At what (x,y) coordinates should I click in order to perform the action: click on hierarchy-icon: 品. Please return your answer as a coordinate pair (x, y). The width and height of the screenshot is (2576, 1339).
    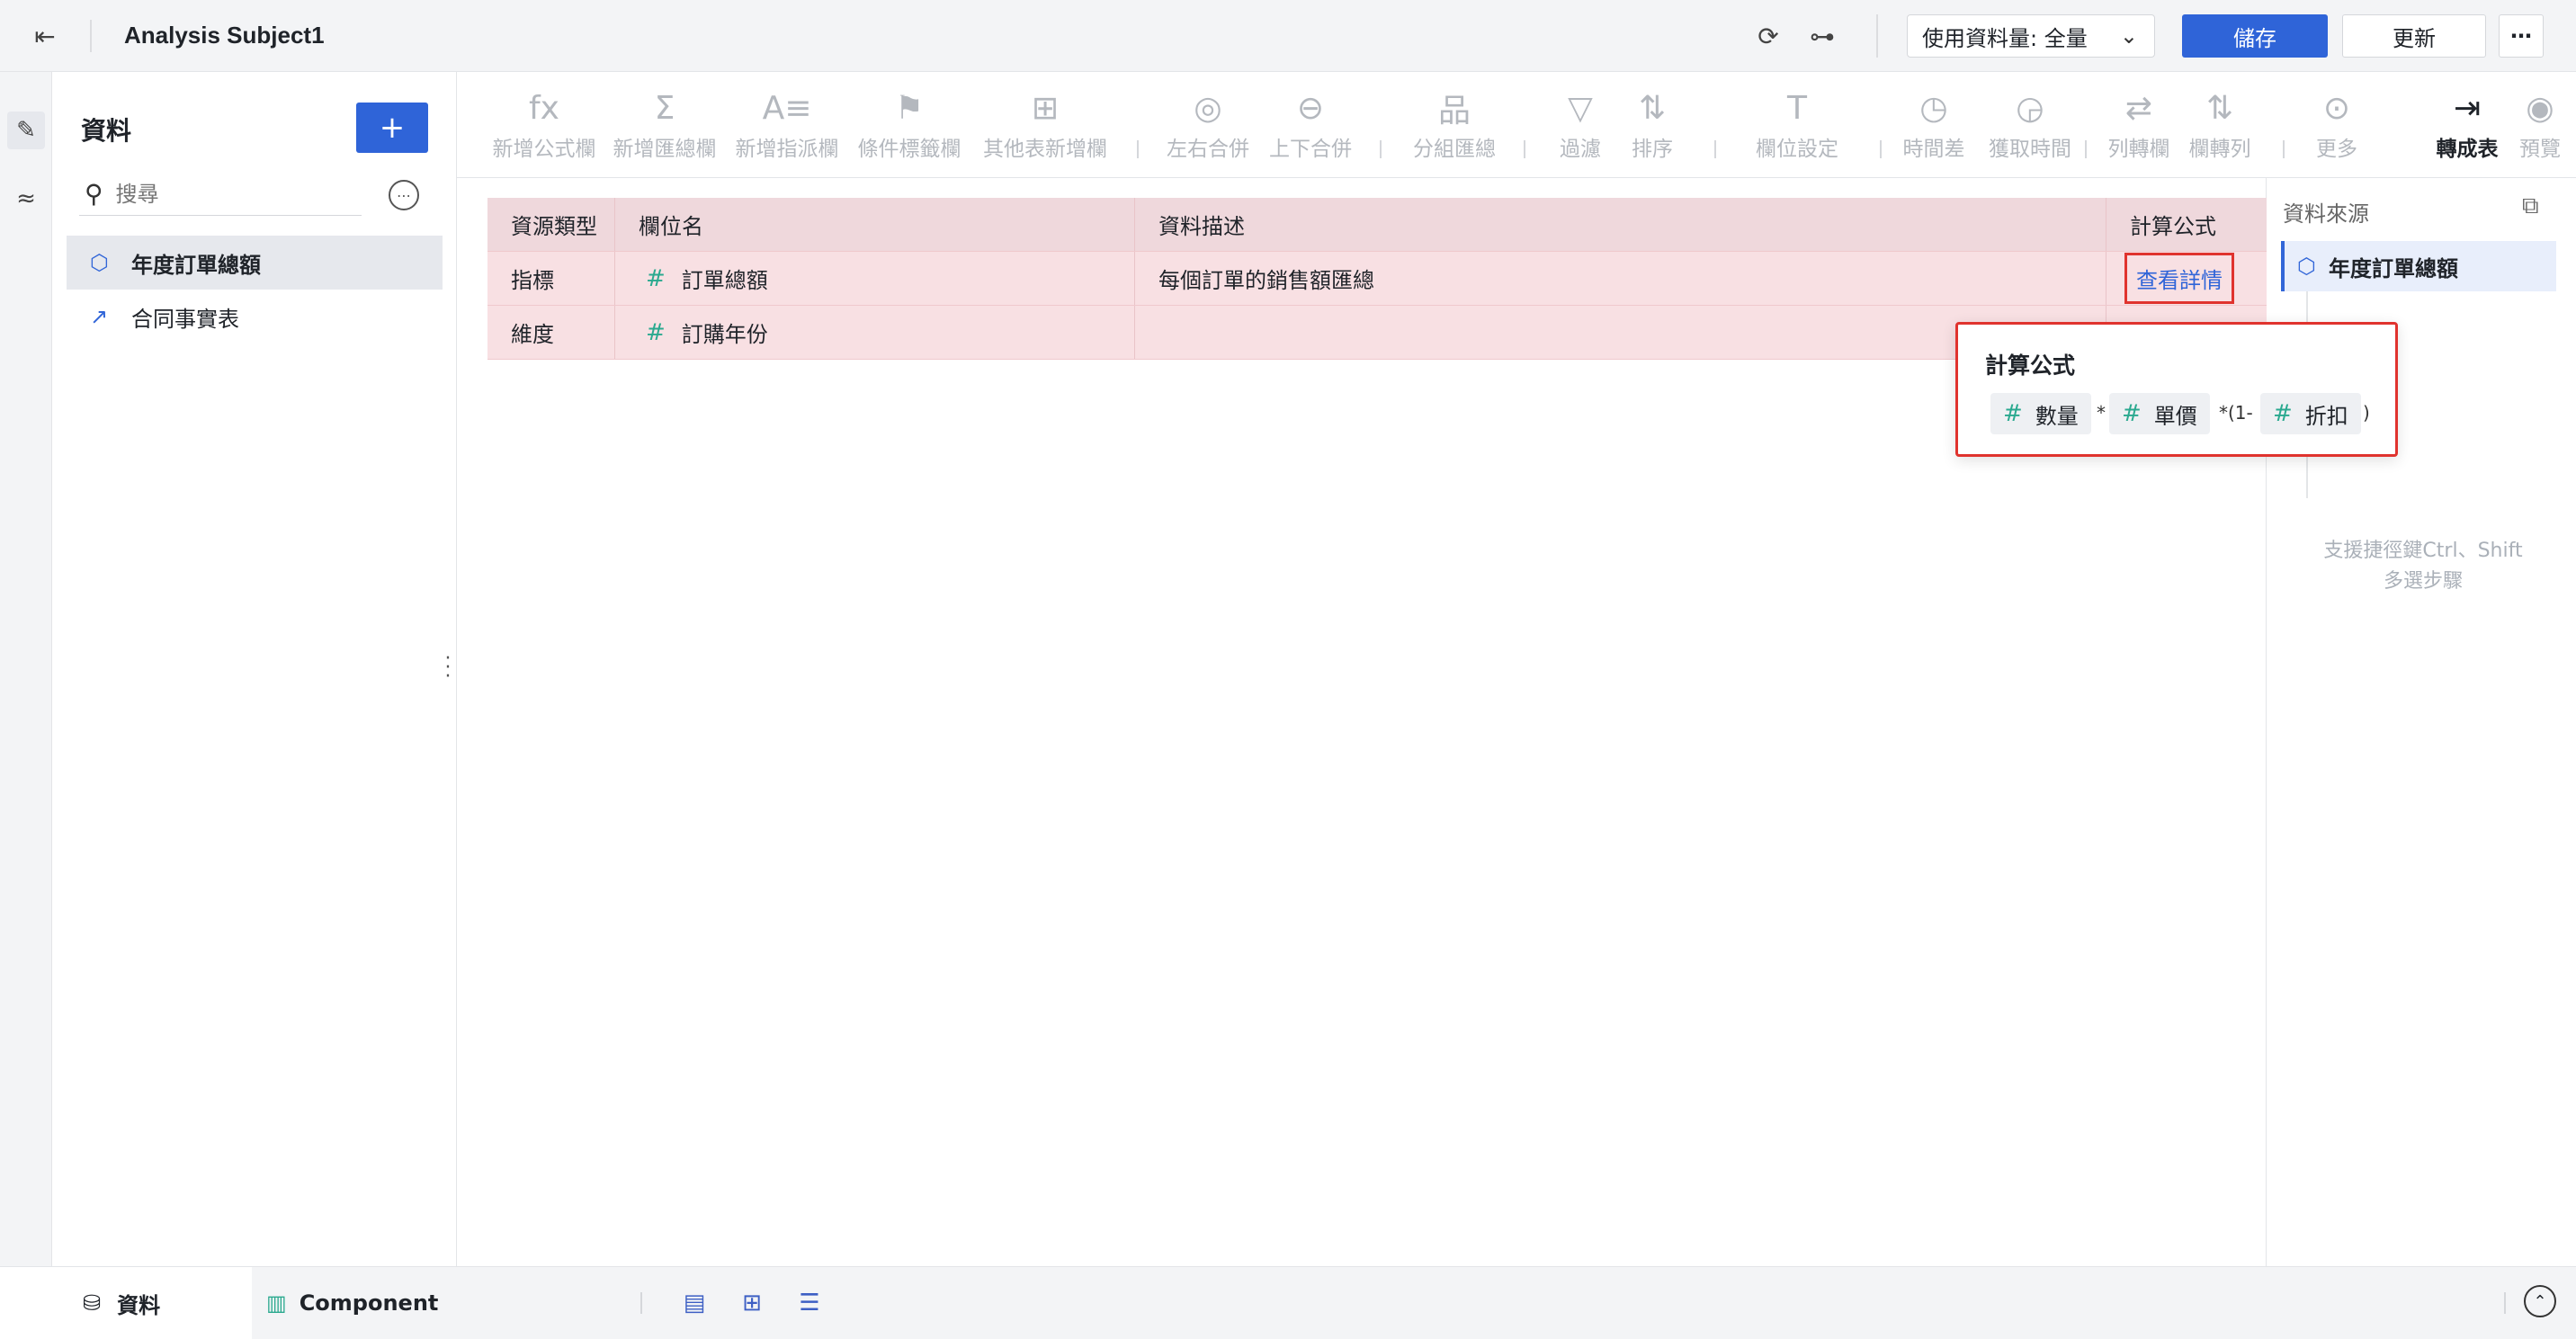
    Looking at the image, I should click on (1454, 111).